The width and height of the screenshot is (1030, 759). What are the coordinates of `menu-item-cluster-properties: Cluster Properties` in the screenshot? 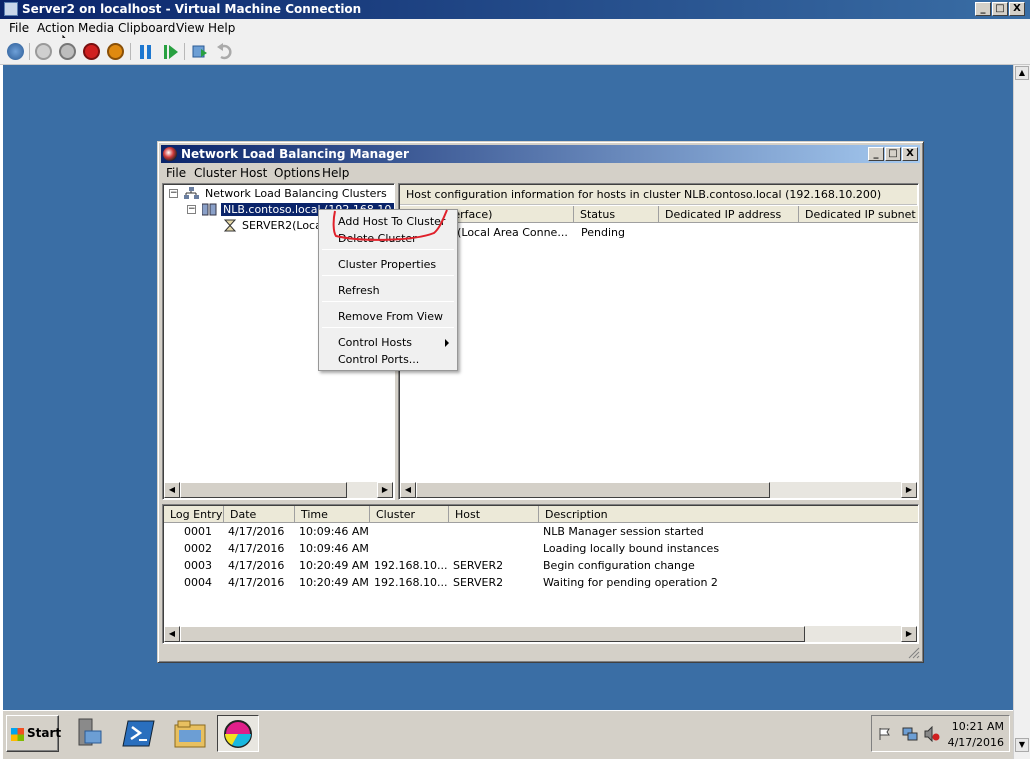 It's located at (388, 265).